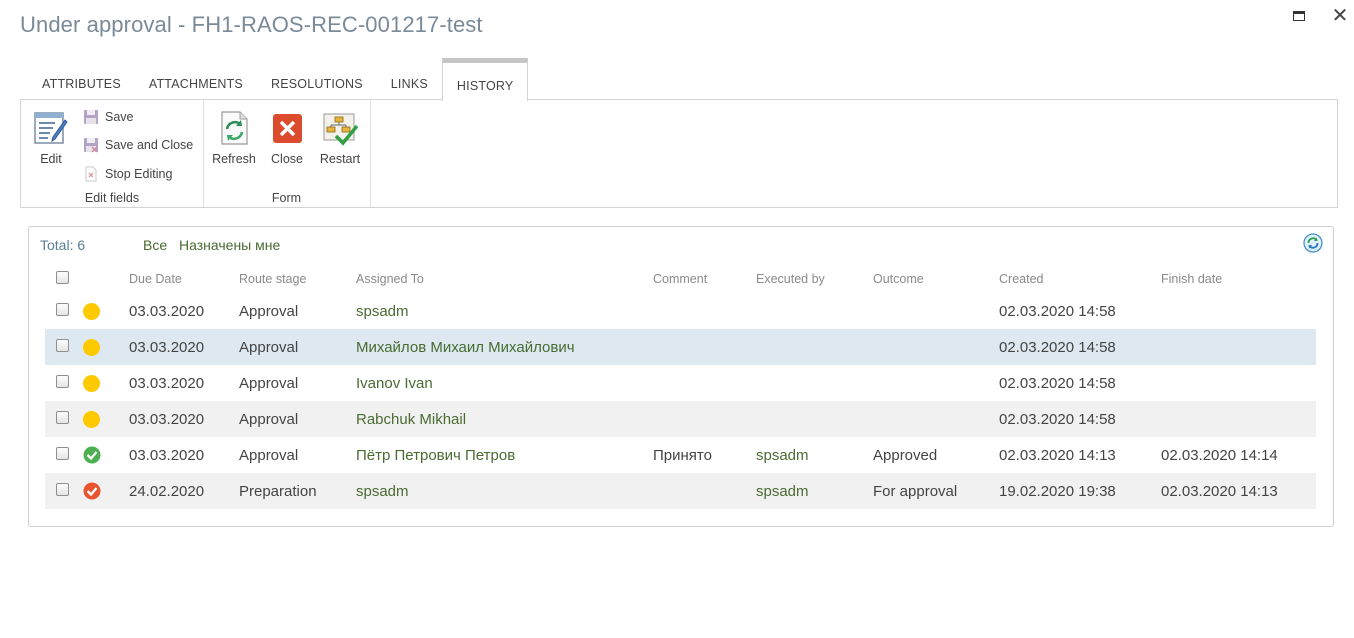 The width and height of the screenshot is (1354, 638). What do you see at coordinates (905, 455) in the screenshot?
I see `outcome-cell: Approved` at bounding box center [905, 455].